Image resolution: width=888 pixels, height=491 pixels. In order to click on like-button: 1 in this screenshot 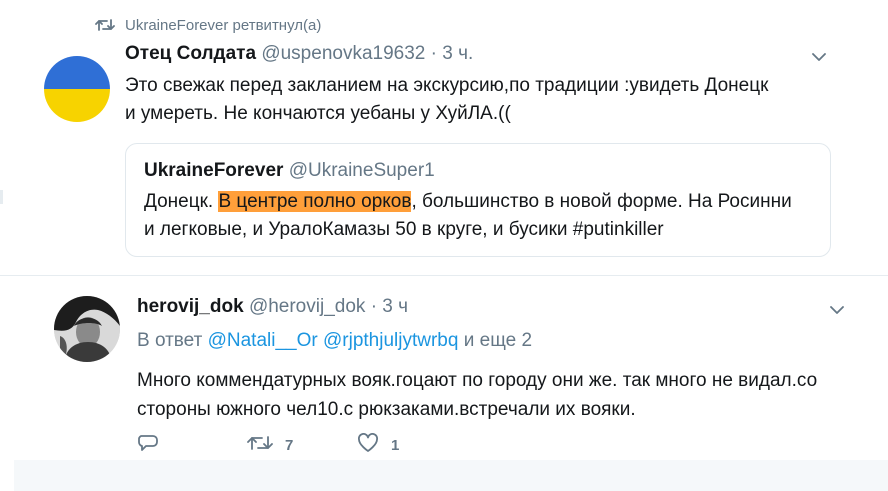, I will do `click(412, 445)`.